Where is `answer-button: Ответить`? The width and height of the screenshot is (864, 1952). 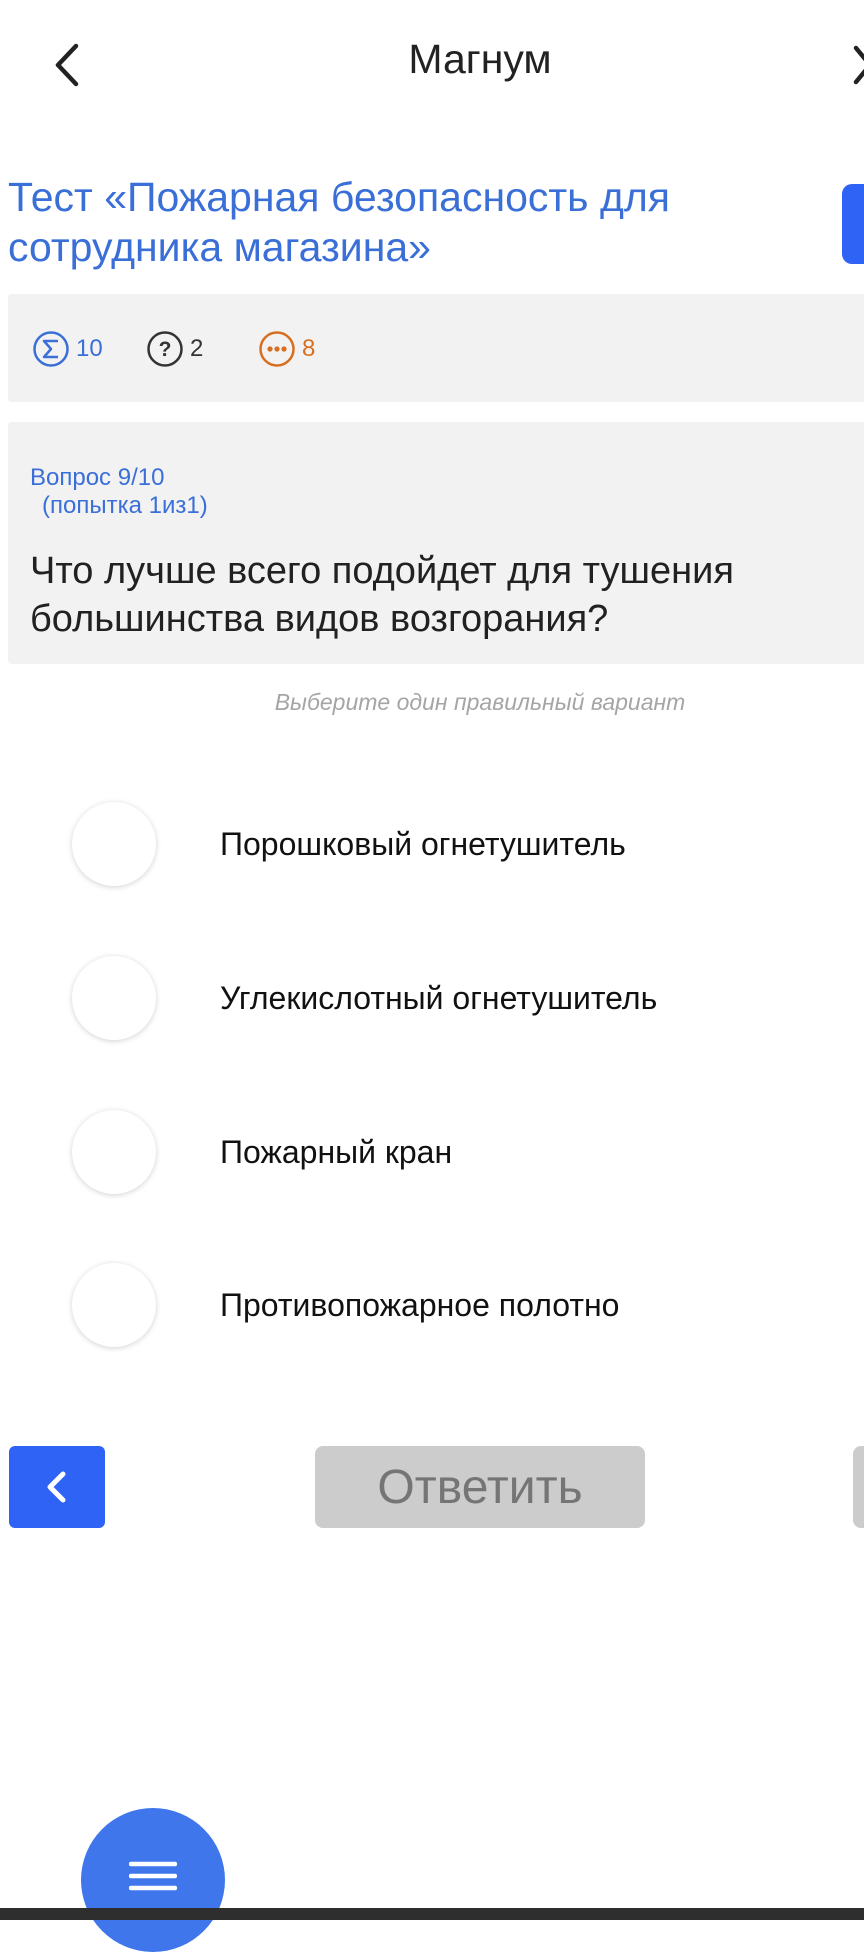 answer-button: Ответить is located at coordinates (480, 1487).